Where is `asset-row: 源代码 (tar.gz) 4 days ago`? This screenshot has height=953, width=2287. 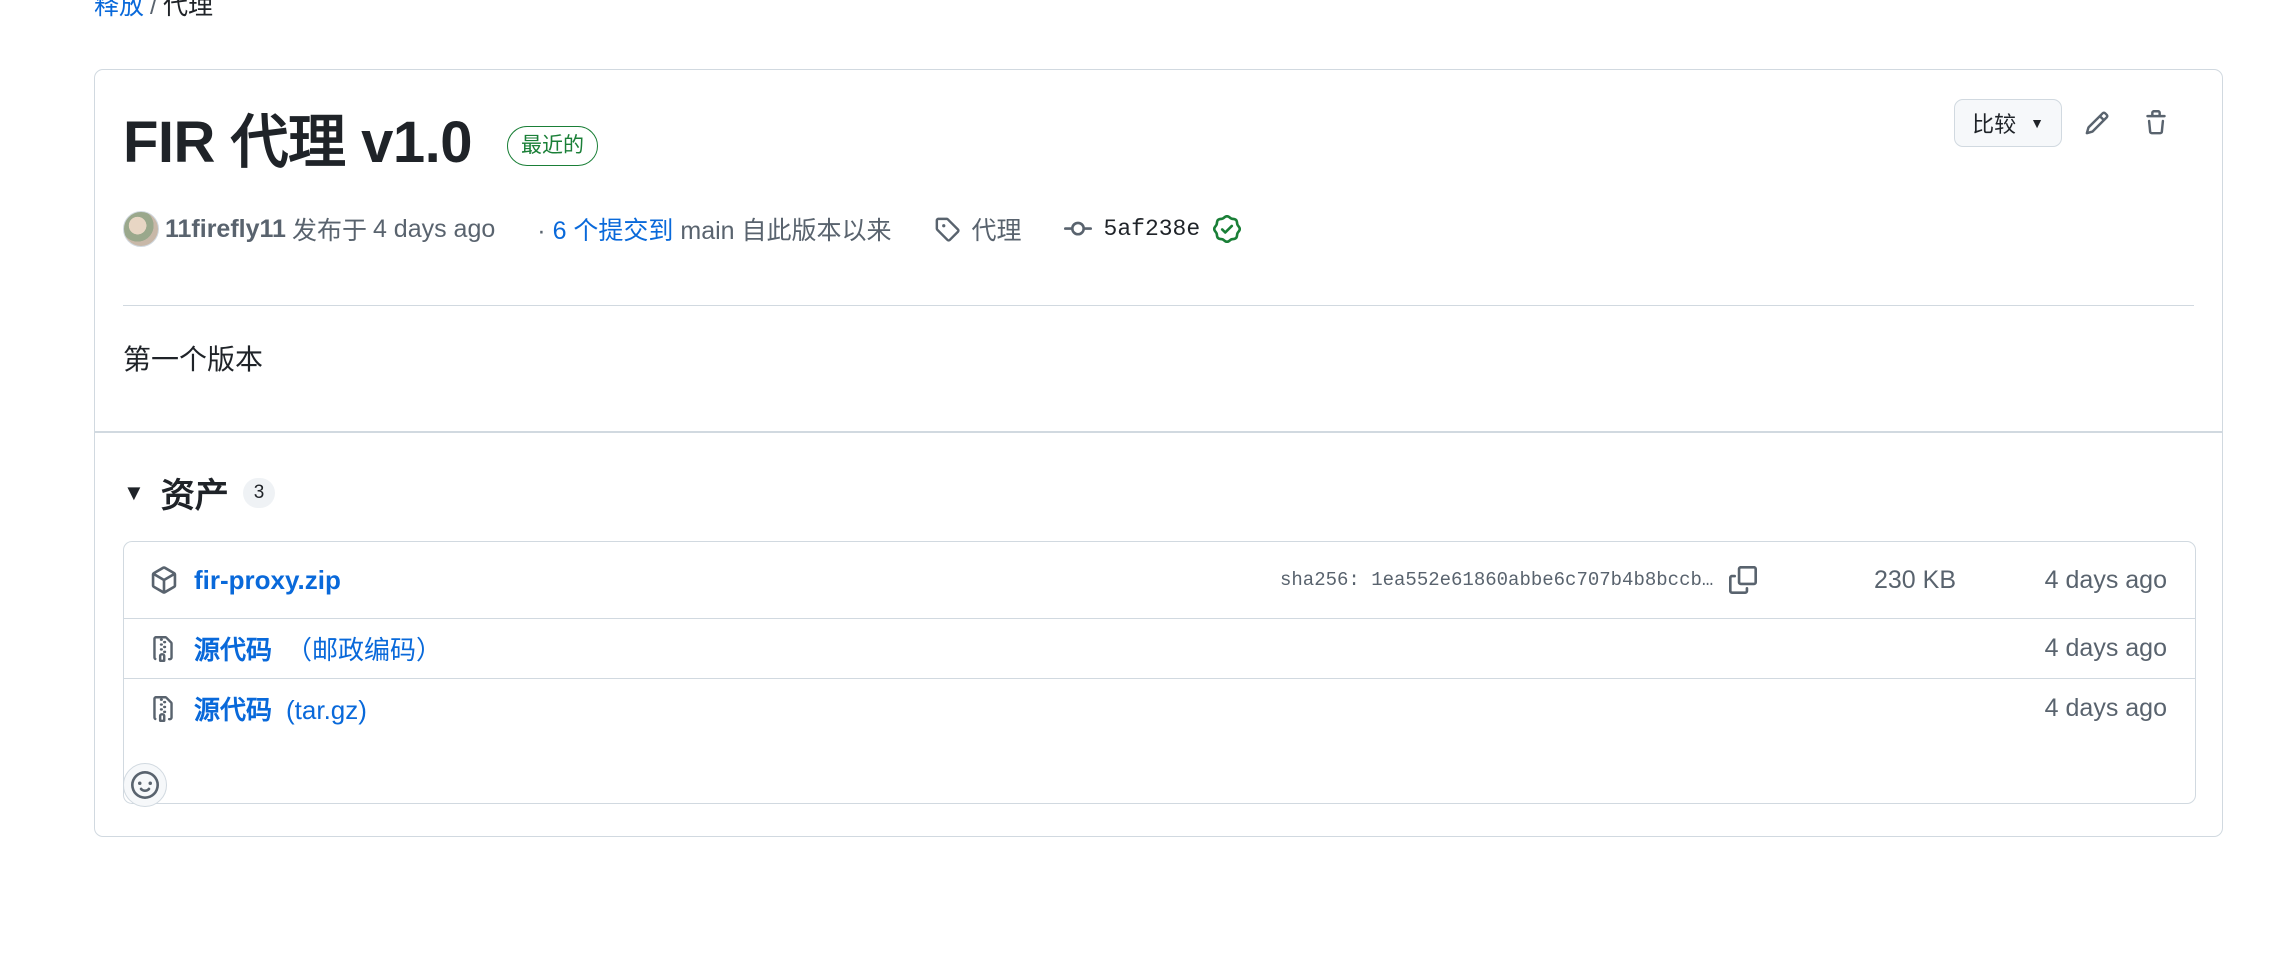
asset-row: 源代码 (tar.gz) 4 days ago is located at coordinates (1159, 708).